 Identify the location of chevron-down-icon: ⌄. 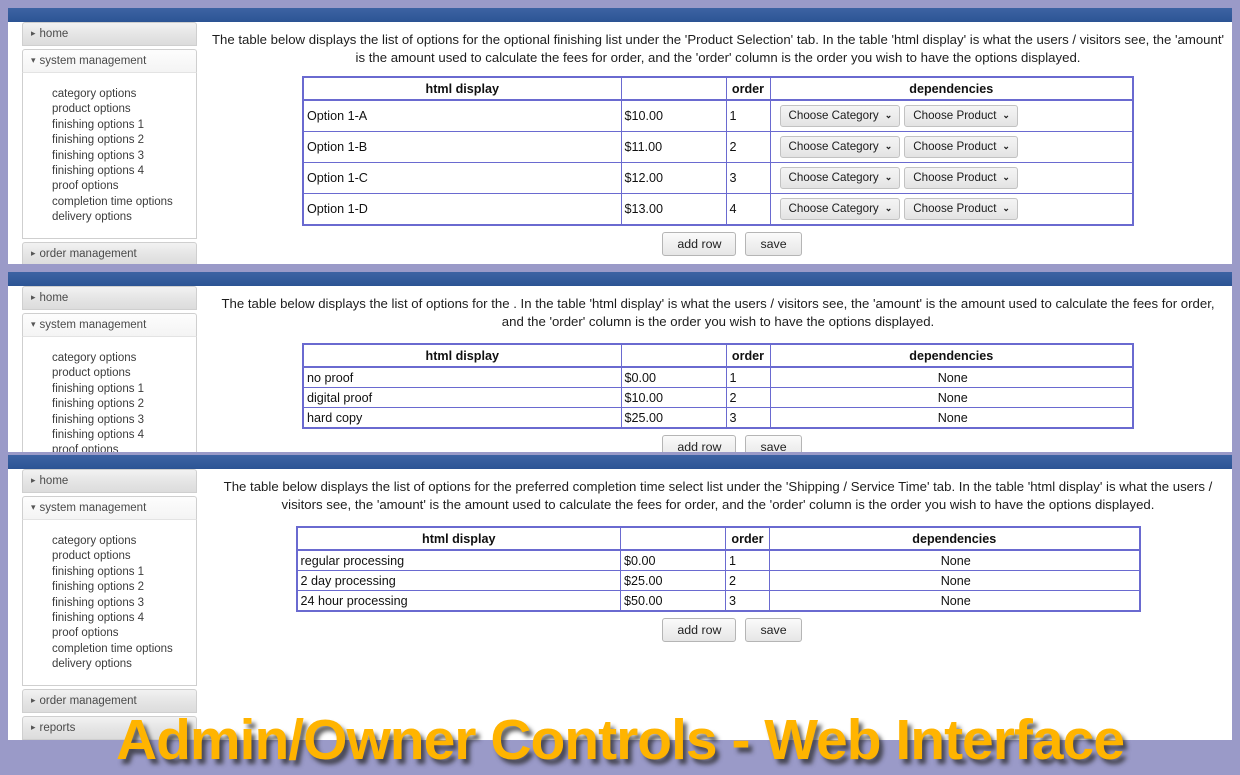
(1006, 208).